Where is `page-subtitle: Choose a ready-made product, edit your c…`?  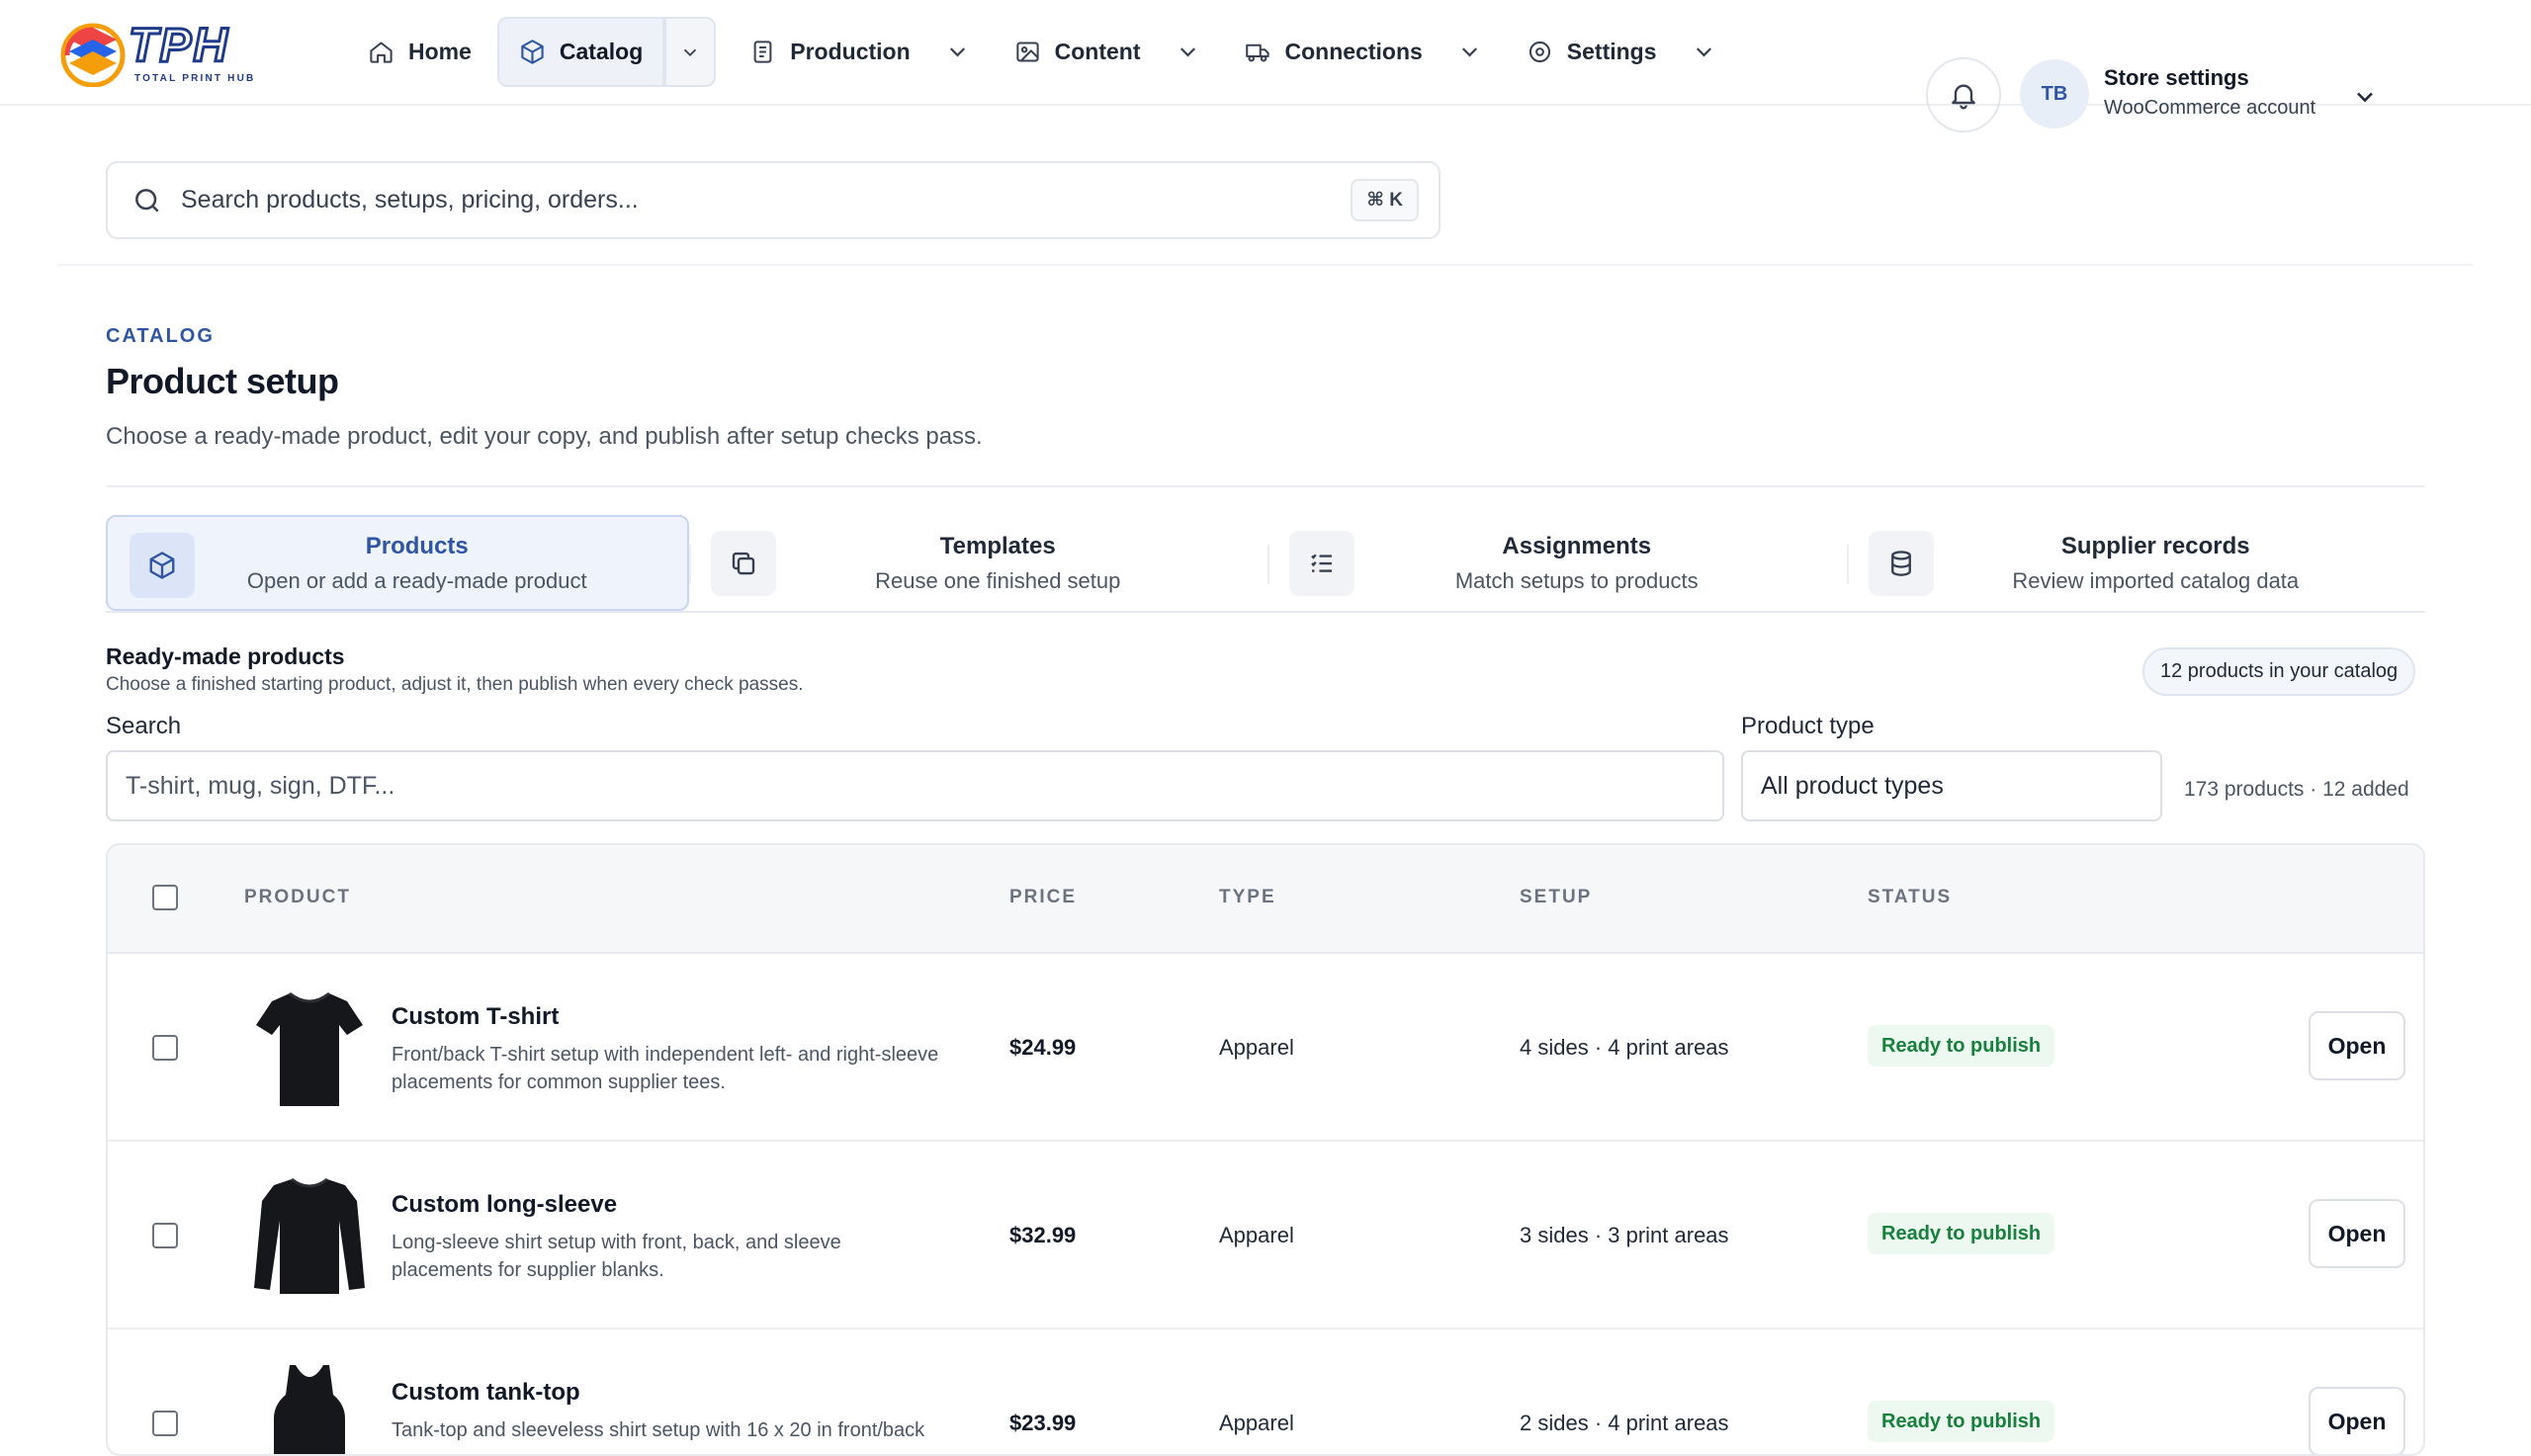
page-subtitle: Choose a ready-made product, edit your c… is located at coordinates (544, 436).